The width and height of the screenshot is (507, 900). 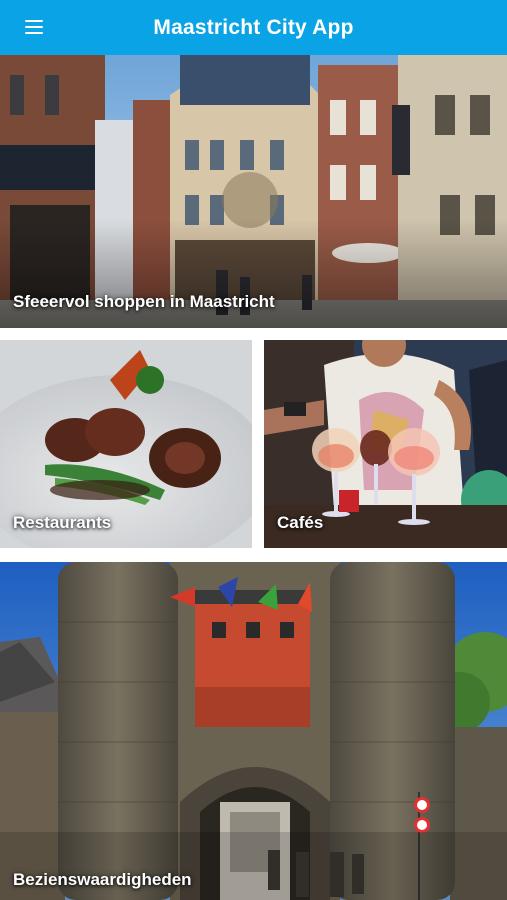 What do you see at coordinates (144, 301) in the screenshot?
I see `tile-label-shopping: Sfeeervol shoppen in Maastricht` at bounding box center [144, 301].